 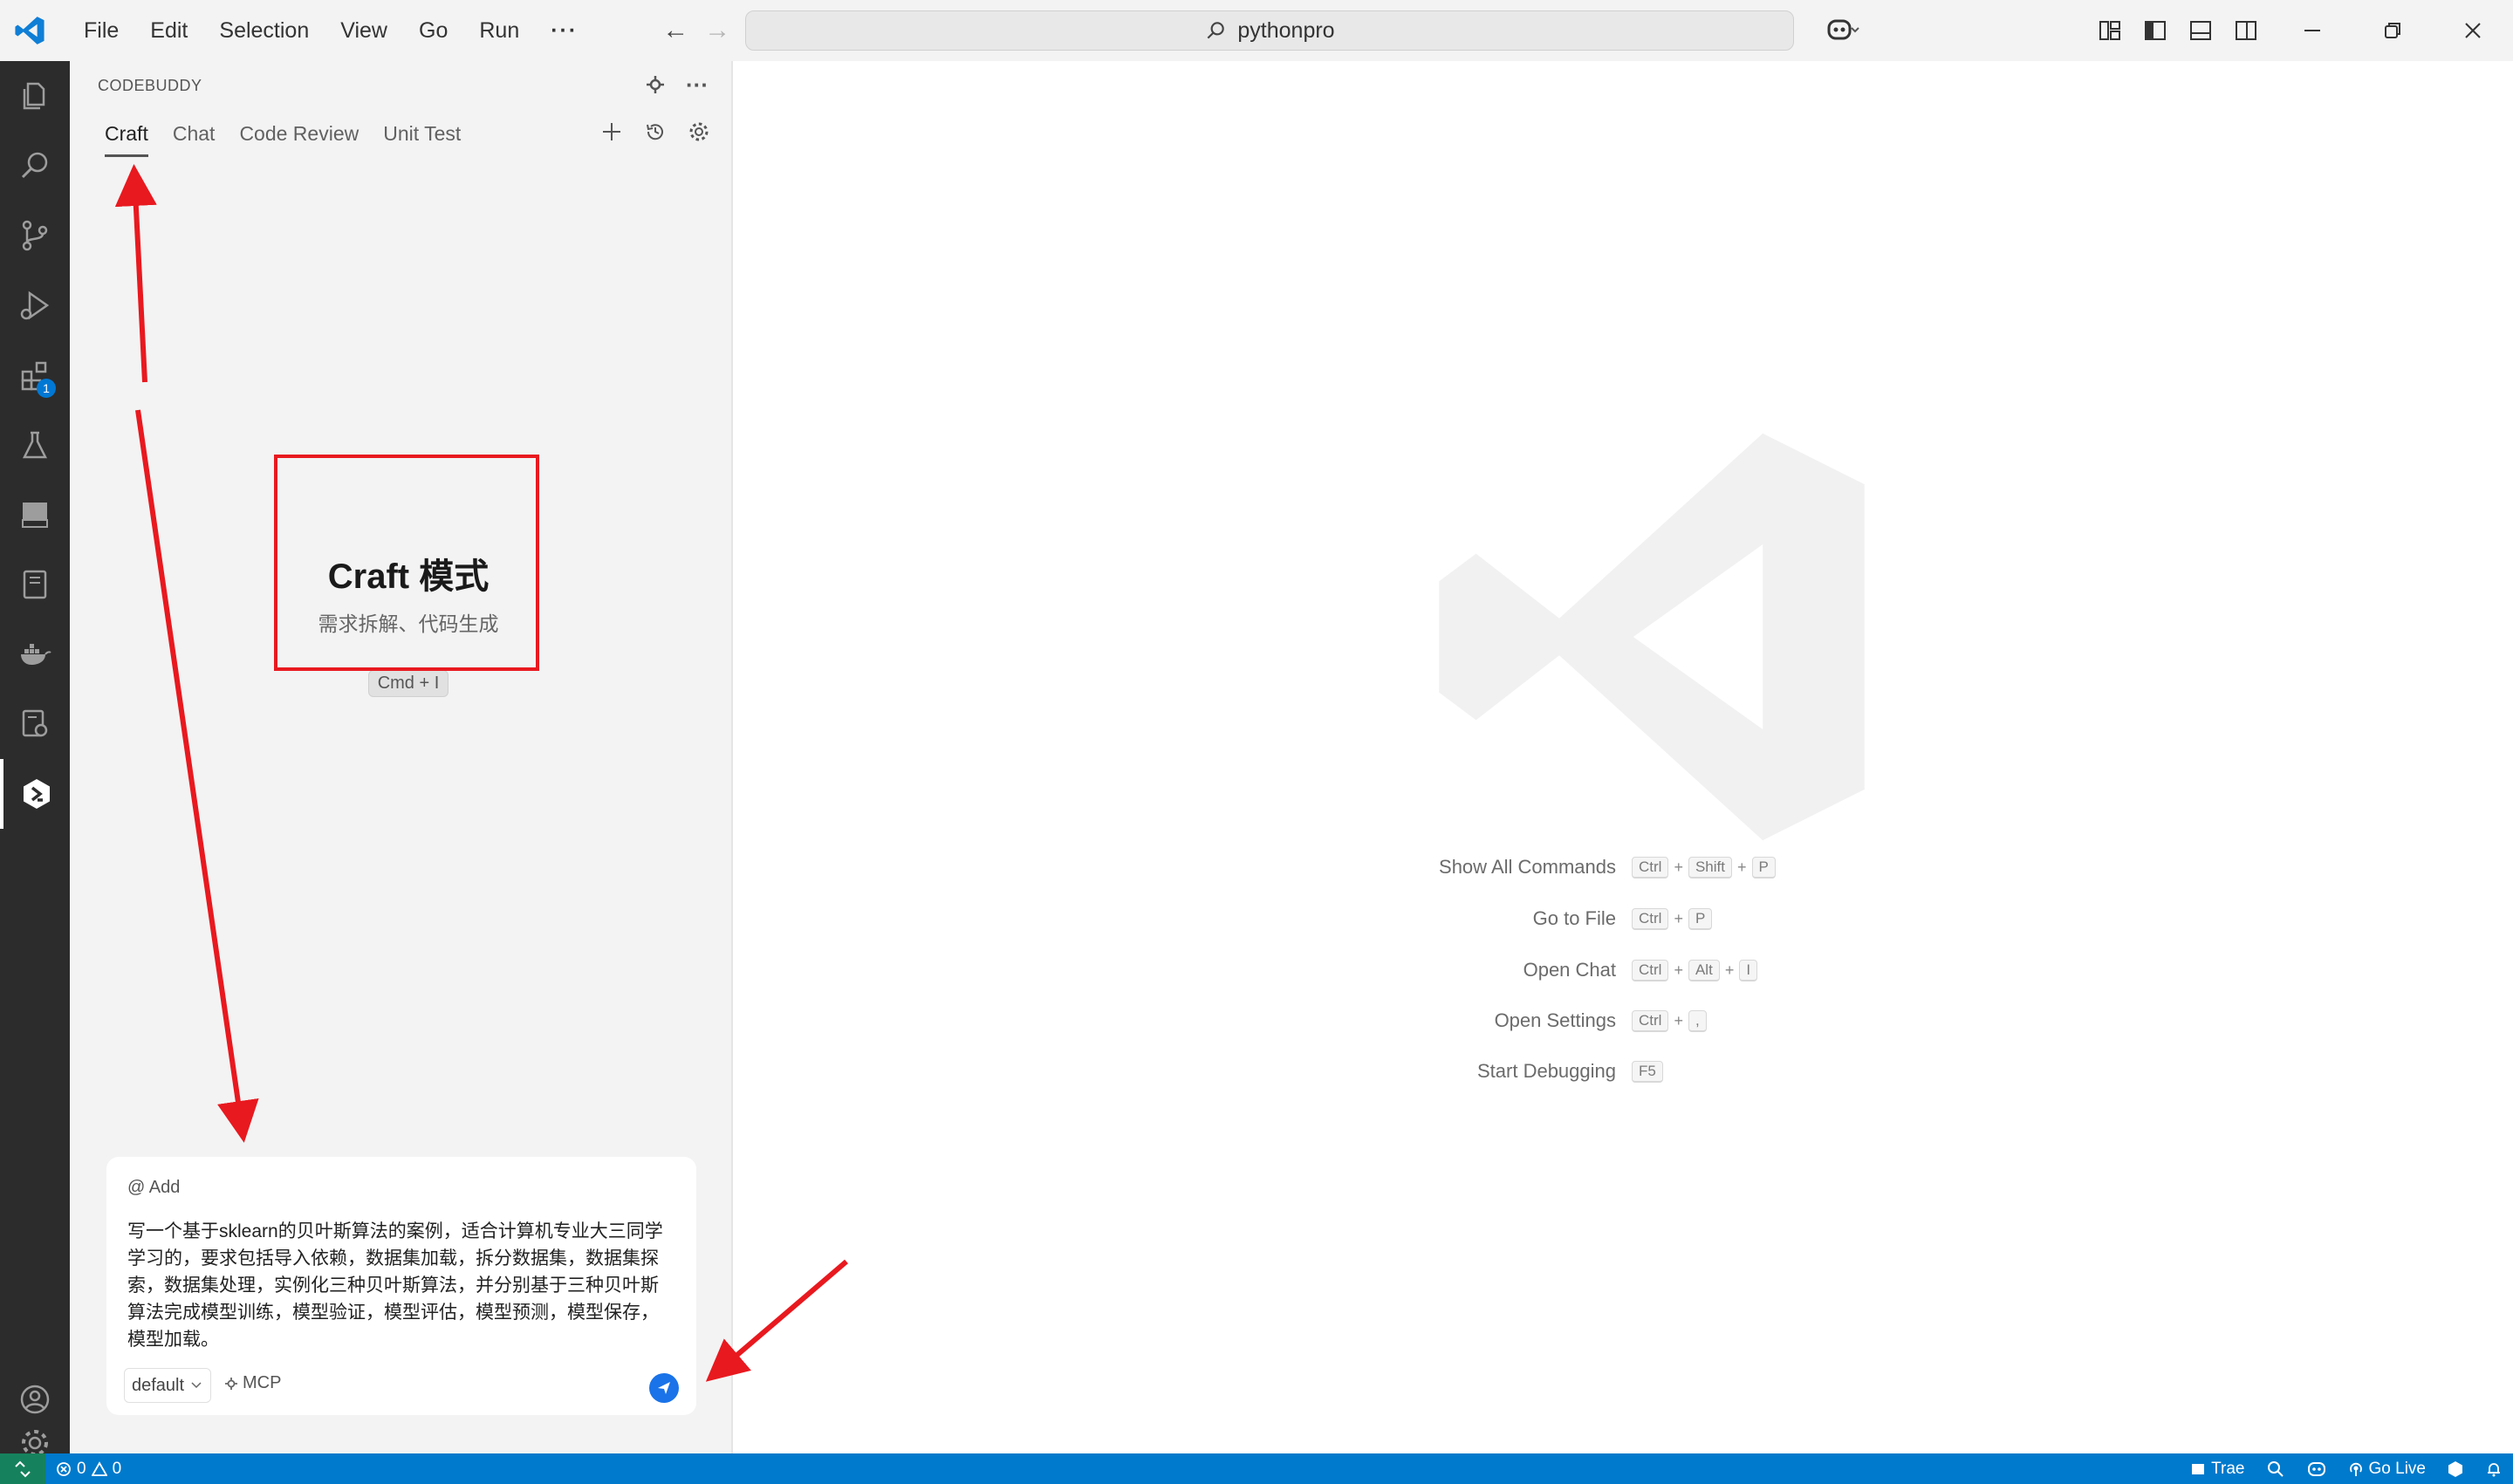 I want to click on menu-view: View, so click(x=364, y=30).